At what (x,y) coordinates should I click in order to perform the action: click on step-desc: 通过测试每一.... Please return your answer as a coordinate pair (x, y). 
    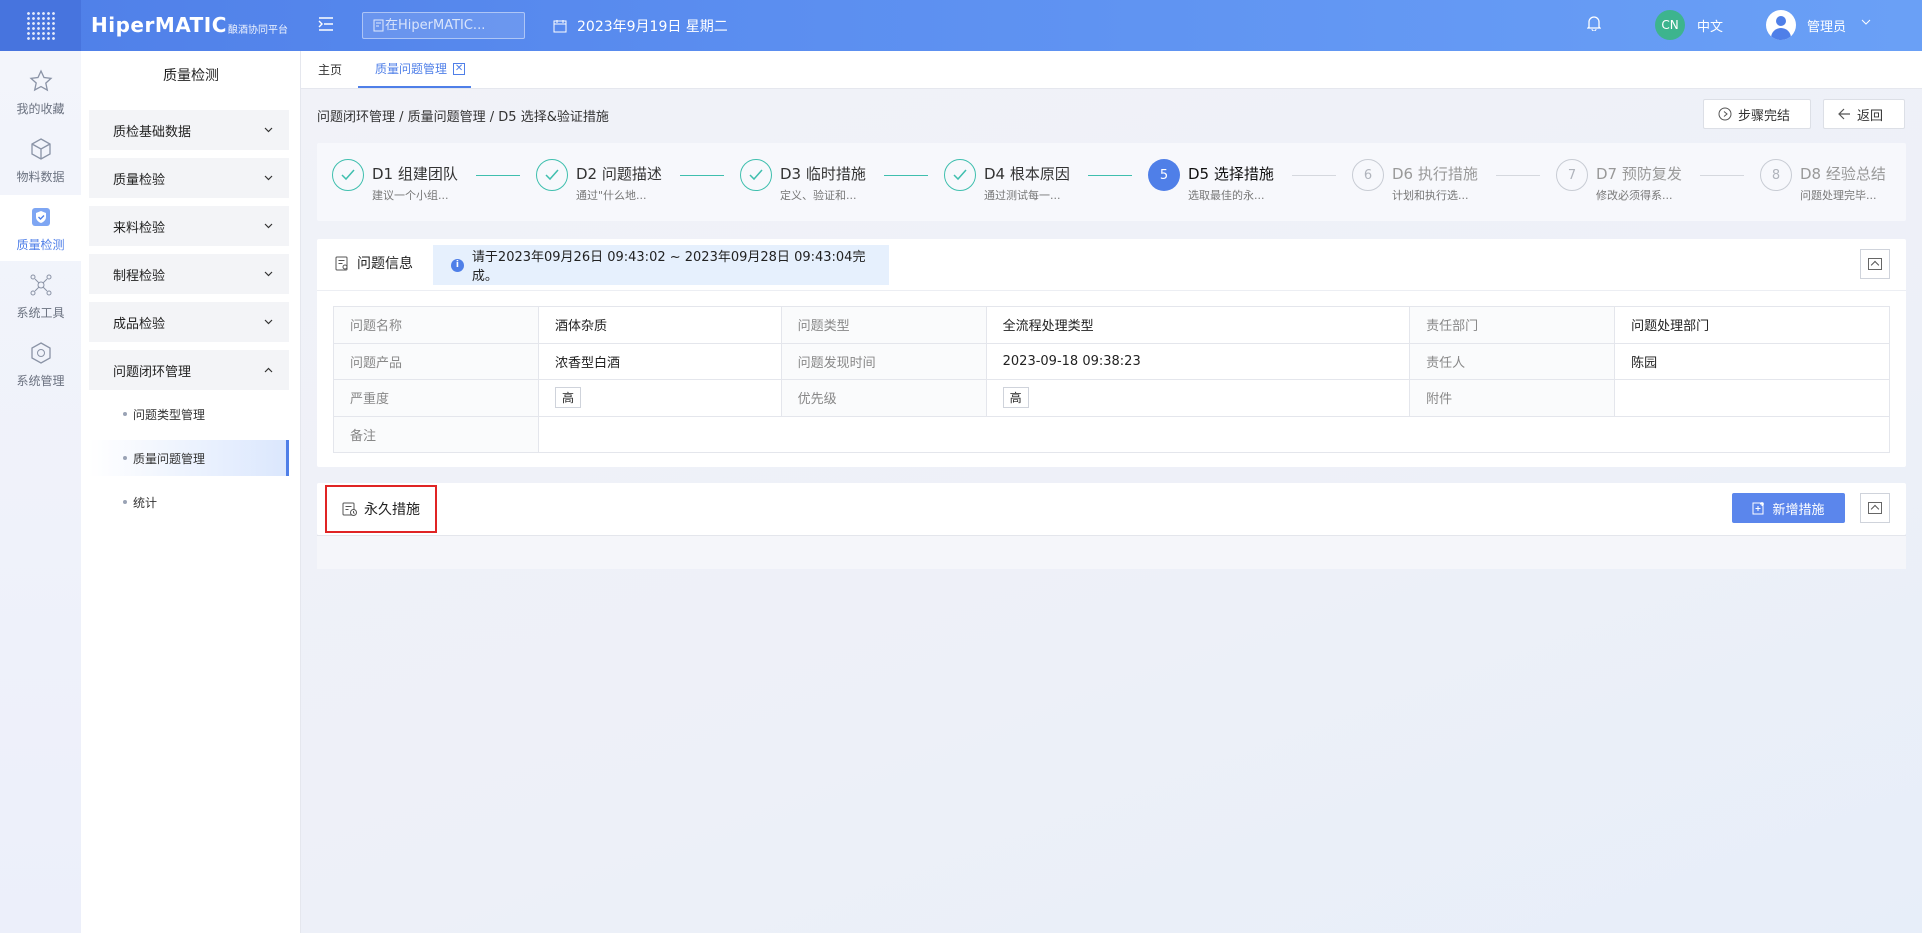
    Looking at the image, I should click on (1022, 195).